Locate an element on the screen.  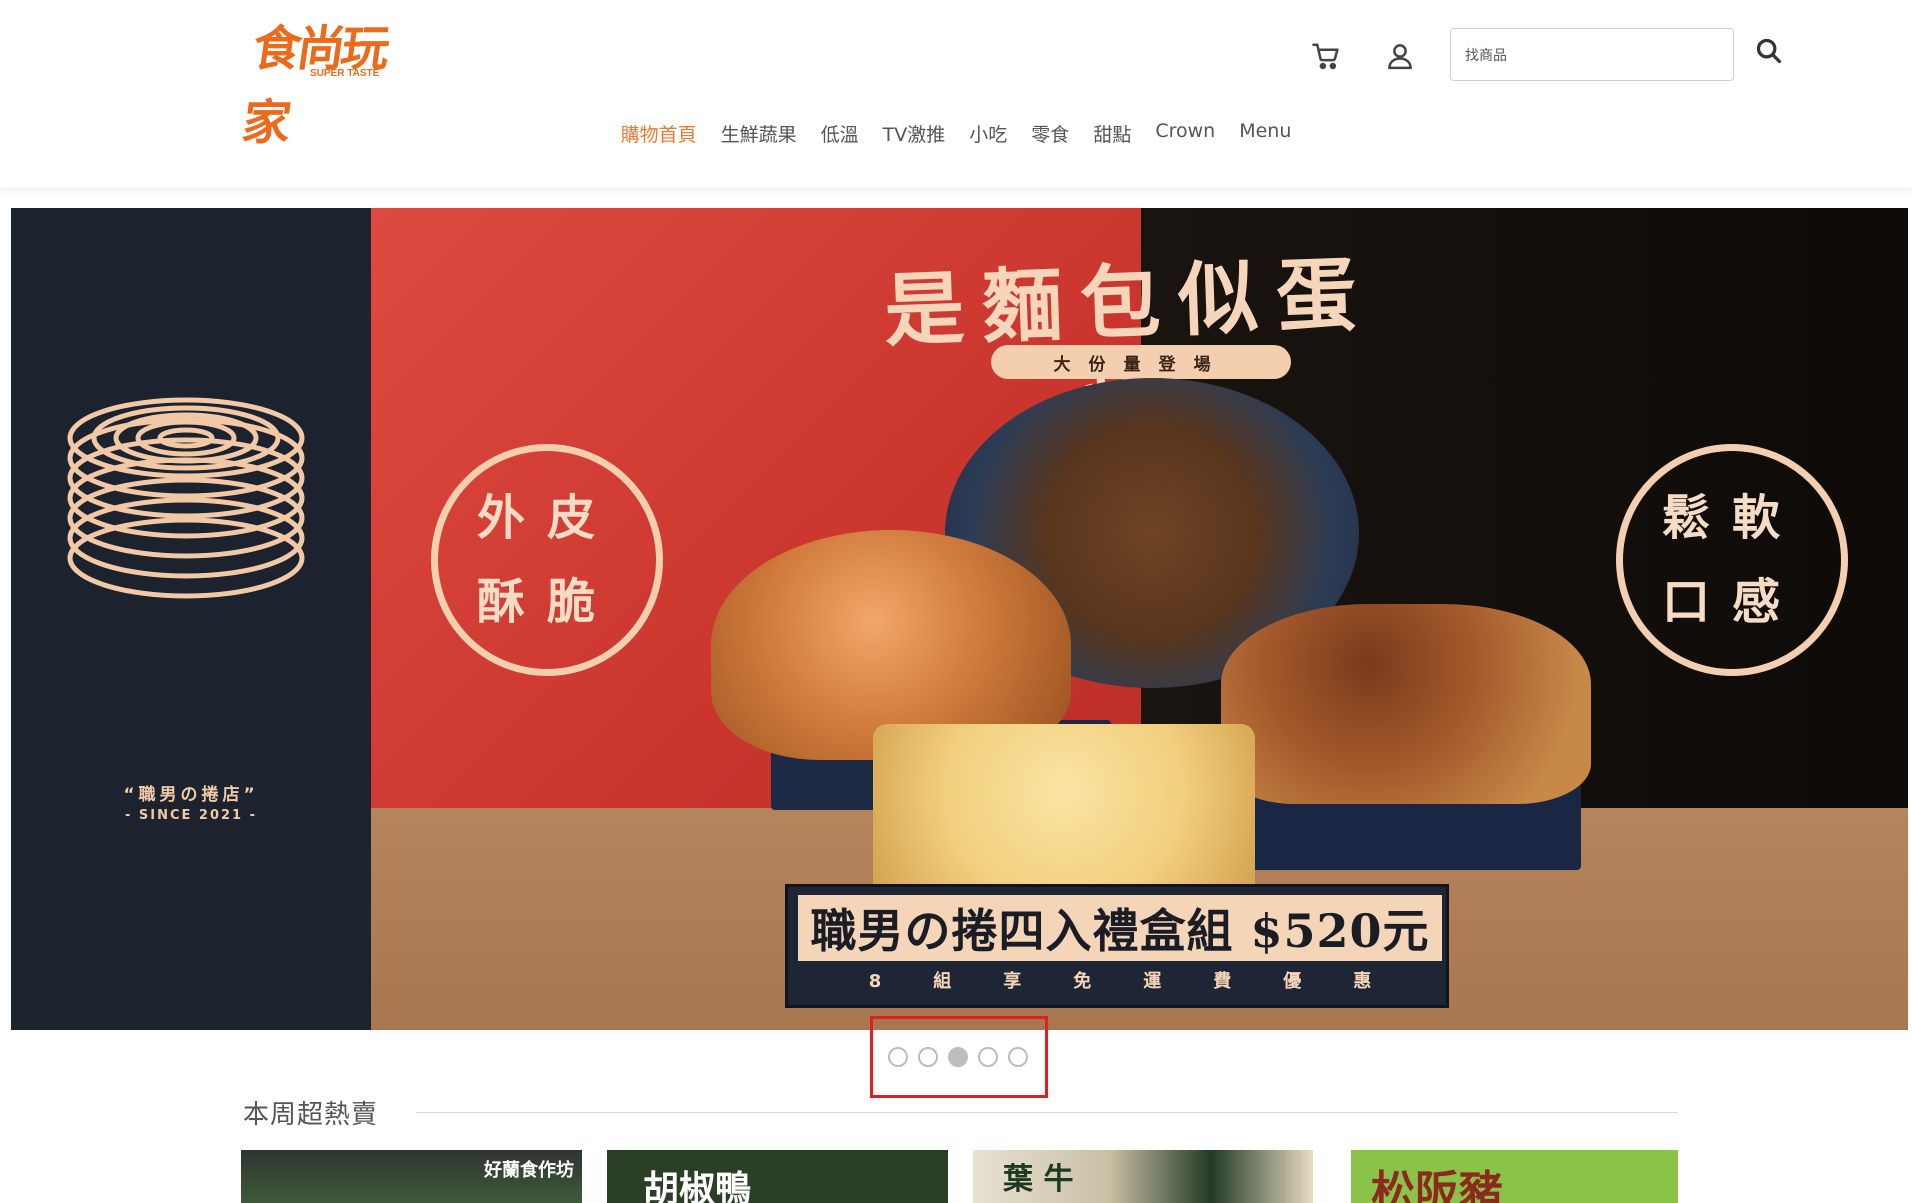
user-icon is located at coordinates (1400, 57).